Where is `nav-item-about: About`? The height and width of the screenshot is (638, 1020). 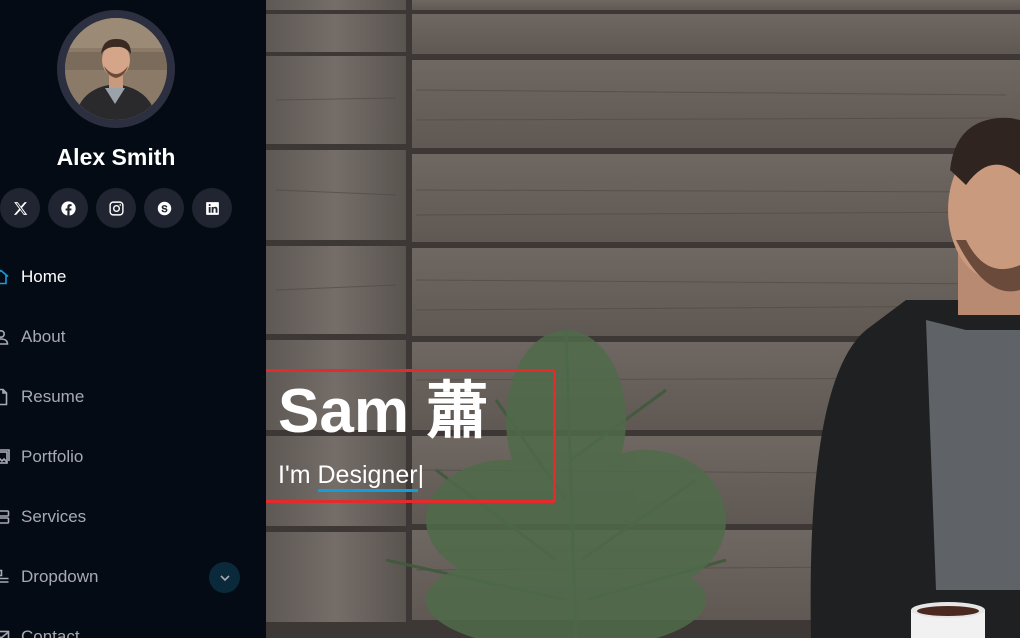 nav-item-about: About is located at coordinates (133, 337).